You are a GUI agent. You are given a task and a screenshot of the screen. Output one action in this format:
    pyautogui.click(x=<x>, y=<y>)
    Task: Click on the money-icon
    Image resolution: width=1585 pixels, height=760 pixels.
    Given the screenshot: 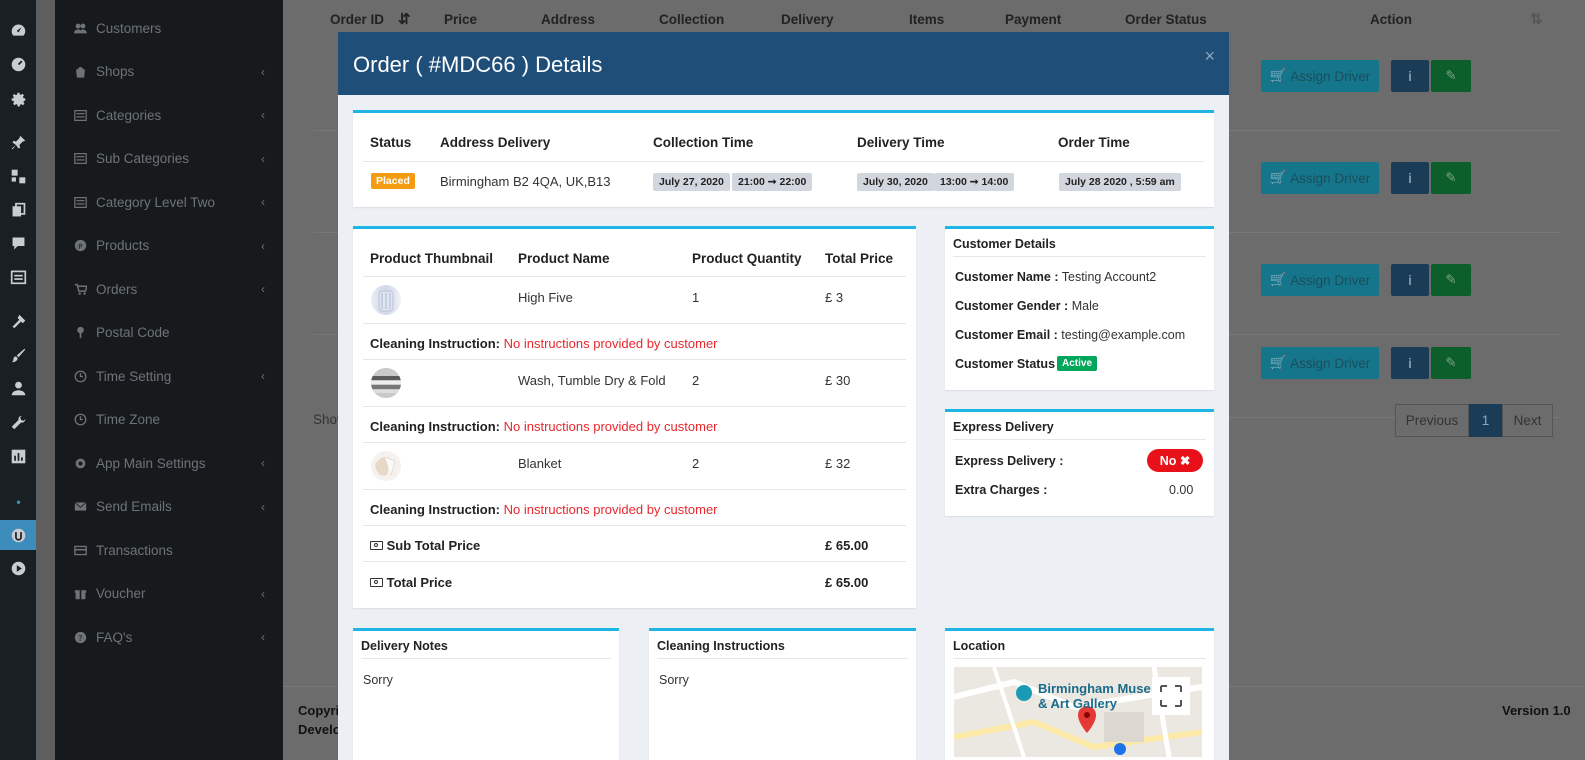 What is the action you would take?
    pyautogui.click(x=376, y=545)
    